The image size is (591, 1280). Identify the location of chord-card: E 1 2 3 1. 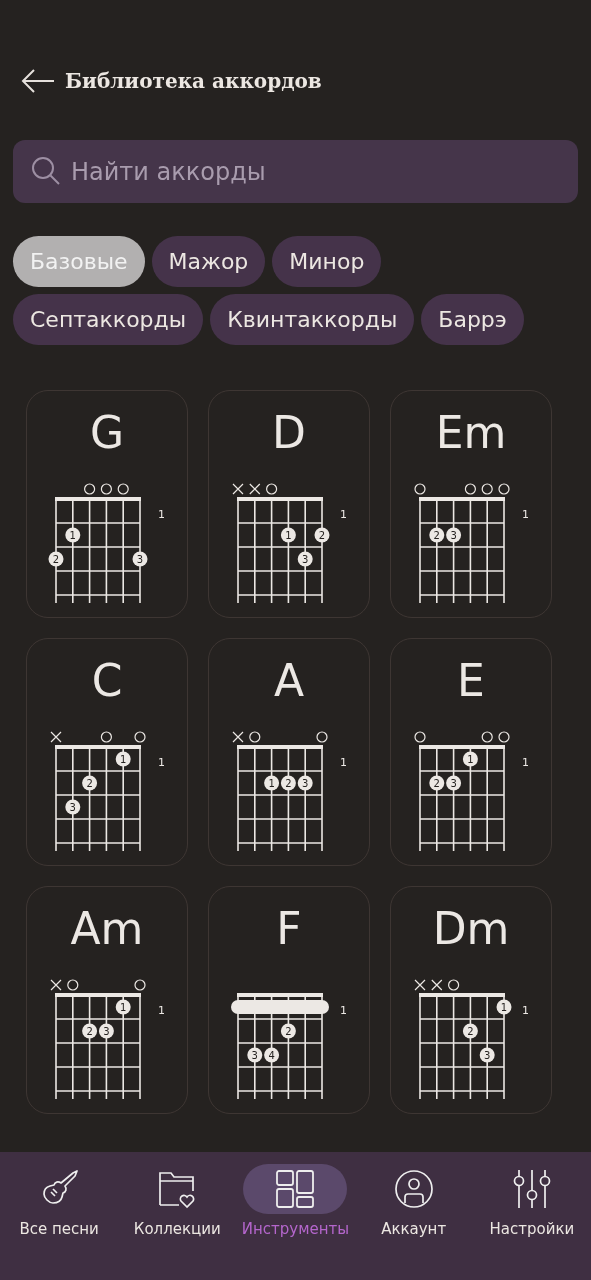
(471, 752).